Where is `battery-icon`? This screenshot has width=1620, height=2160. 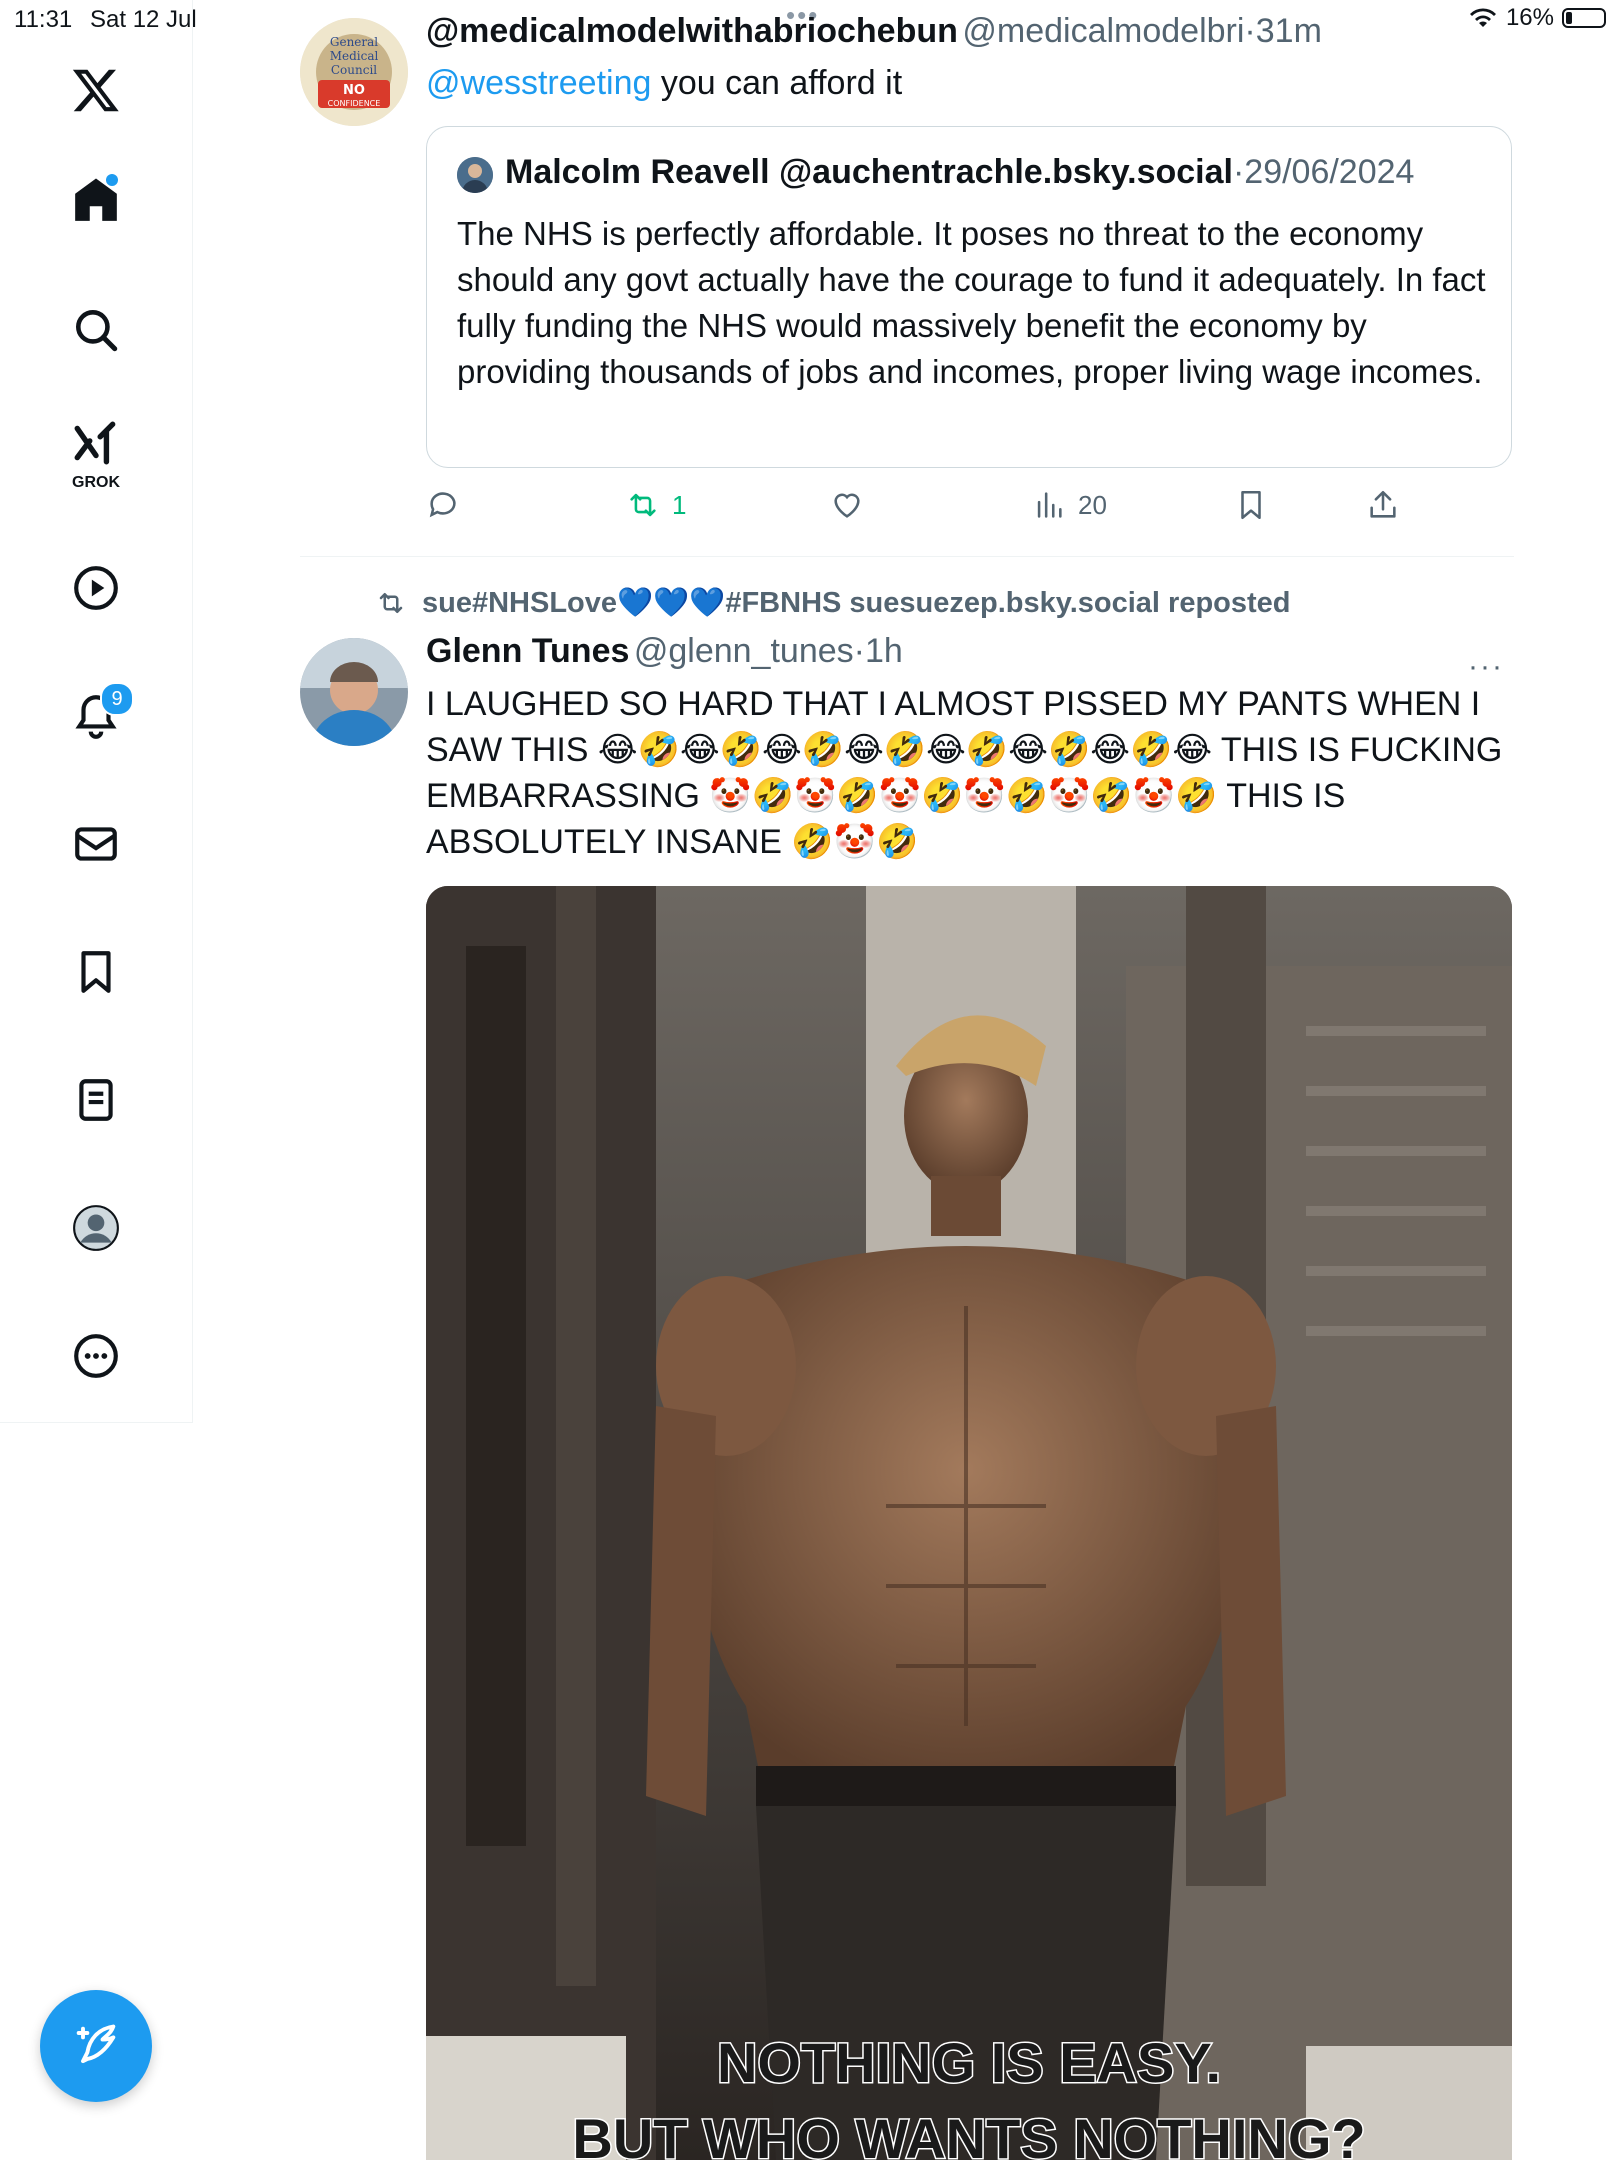
battery-icon is located at coordinates (1584, 18).